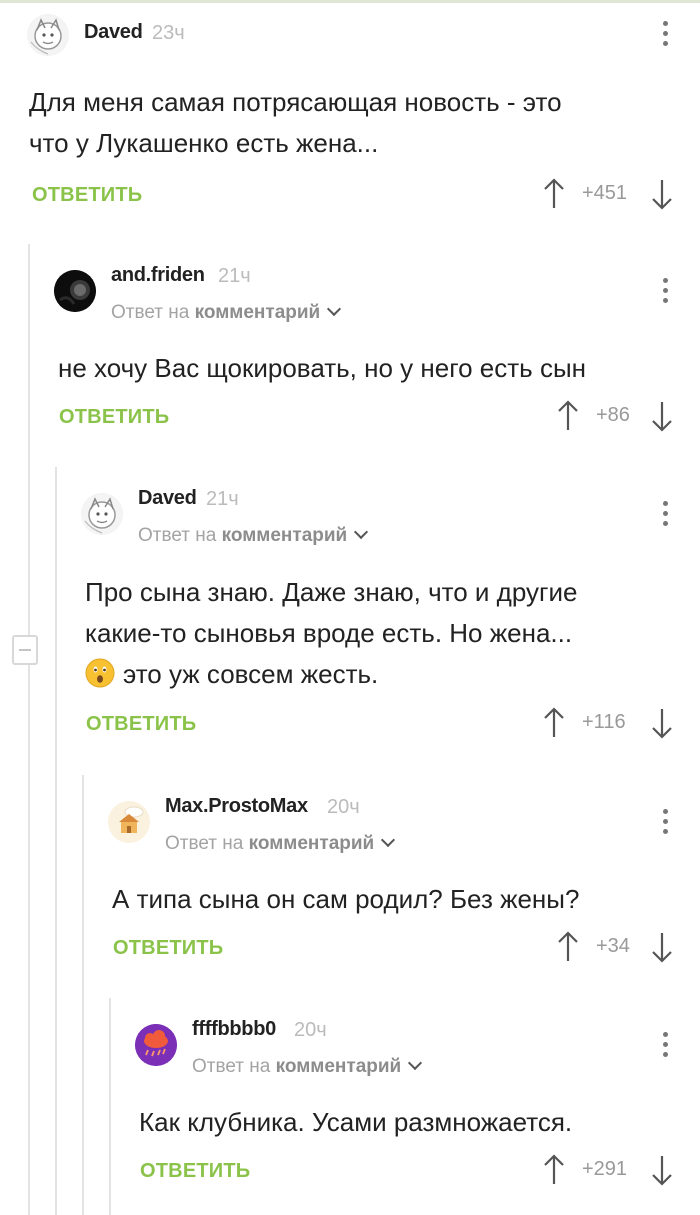 This screenshot has width=700, height=1215. I want to click on comment-text: Как клубника. Усами размножается., so click(355, 1122).